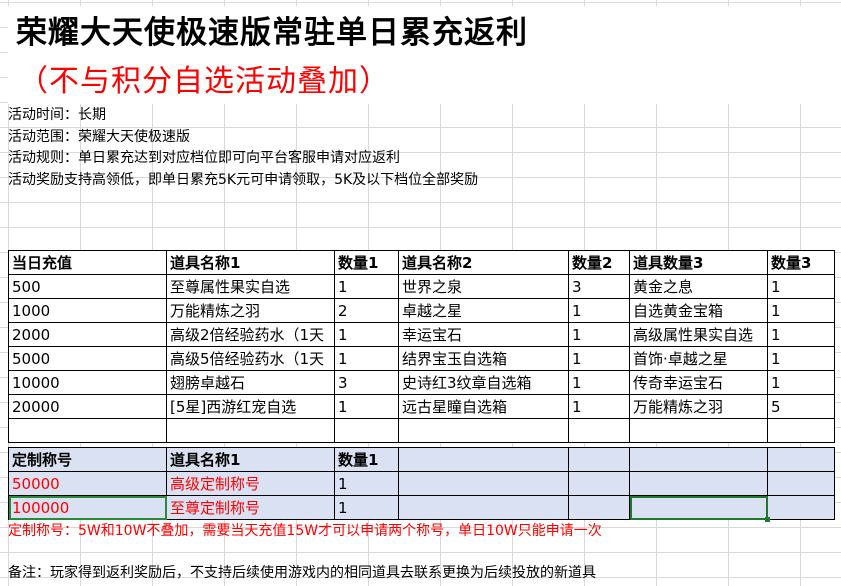  Describe the element at coordinates (250, 382) in the screenshot. I see `table-cell: 翅膀卓越石` at that location.